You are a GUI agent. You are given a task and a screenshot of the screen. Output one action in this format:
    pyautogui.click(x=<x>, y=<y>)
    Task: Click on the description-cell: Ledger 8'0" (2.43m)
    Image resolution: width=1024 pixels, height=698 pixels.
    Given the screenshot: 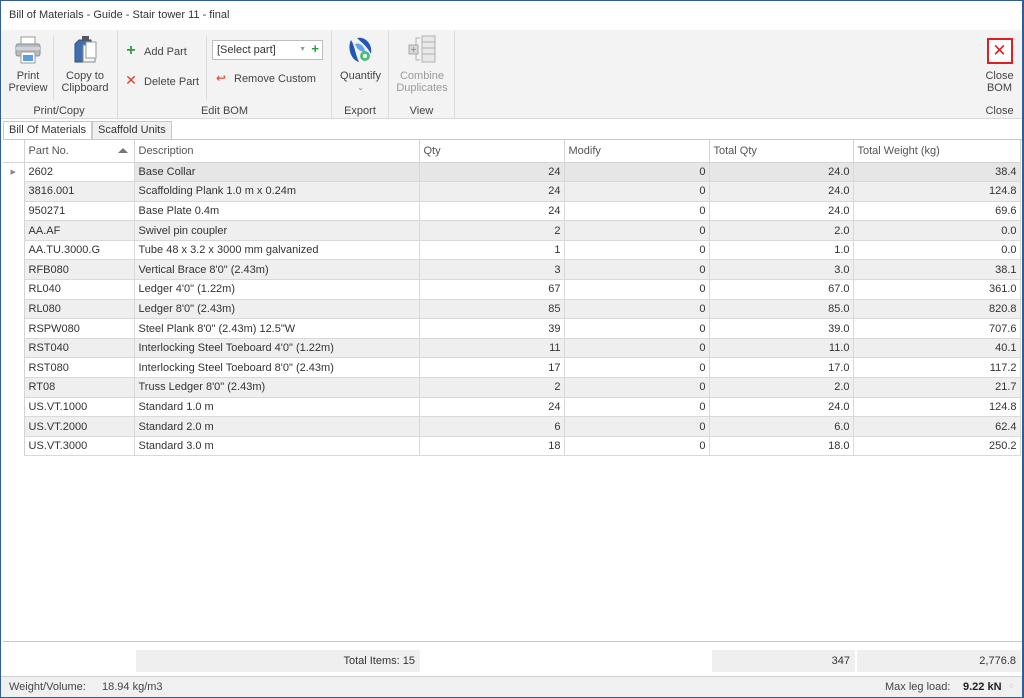 What is the action you would take?
    pyautogui.click(x=277, y=309)
    